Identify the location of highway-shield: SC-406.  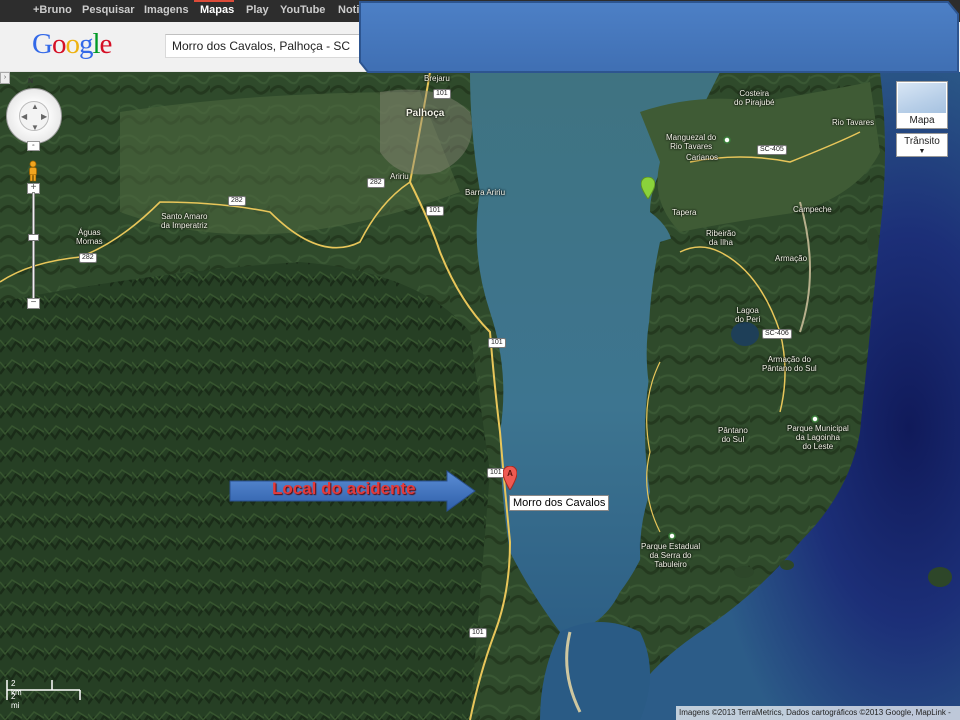
(777, 334).